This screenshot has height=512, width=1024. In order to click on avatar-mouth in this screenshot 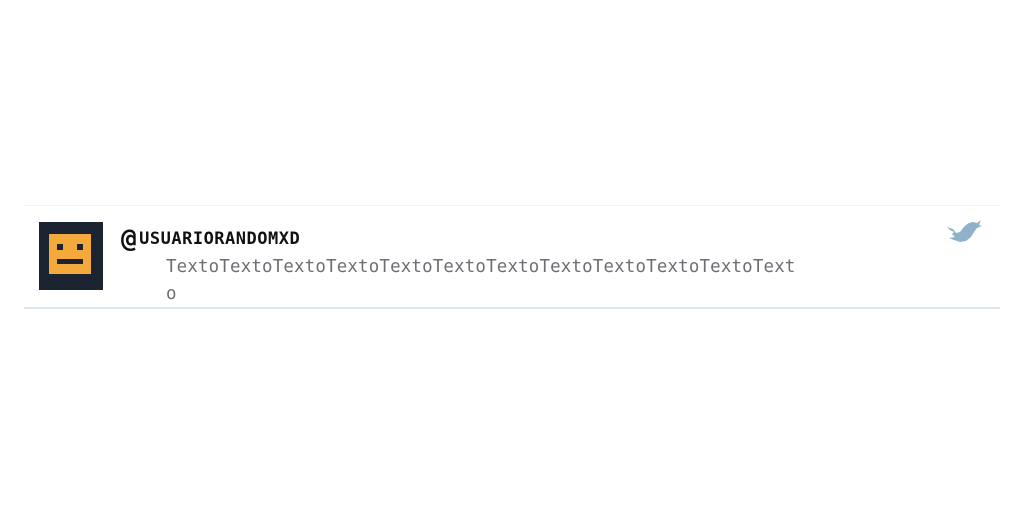, I will do `click(70, 261)`.